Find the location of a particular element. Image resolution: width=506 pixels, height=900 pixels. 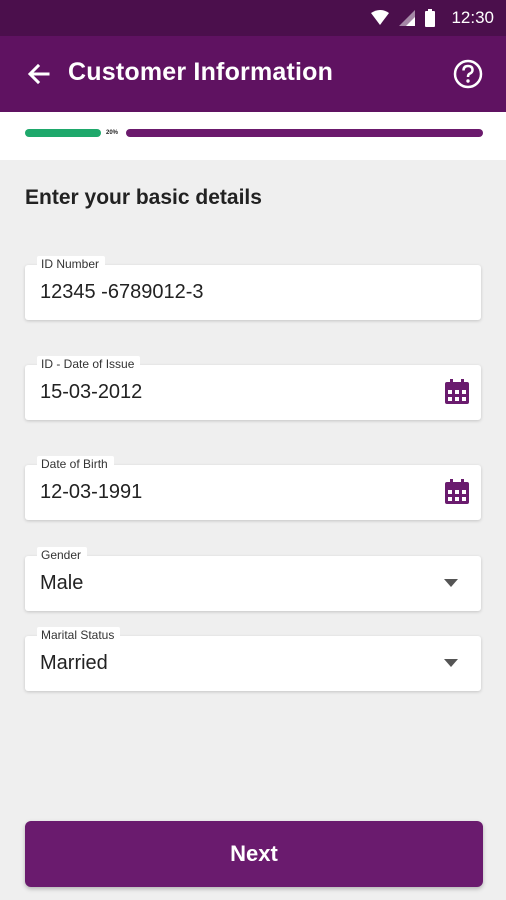

field-value: 15-03-2012 is located at coordinates (91, 392).